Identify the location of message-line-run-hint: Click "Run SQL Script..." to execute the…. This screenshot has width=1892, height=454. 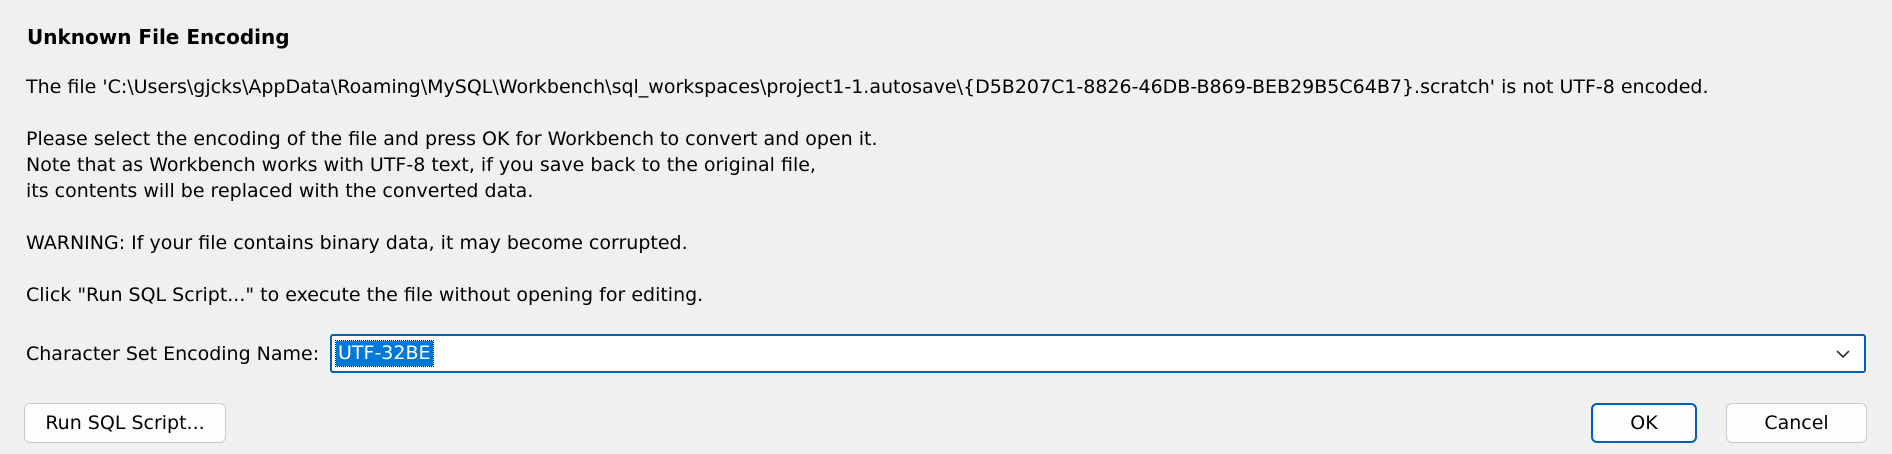
(365, 295).